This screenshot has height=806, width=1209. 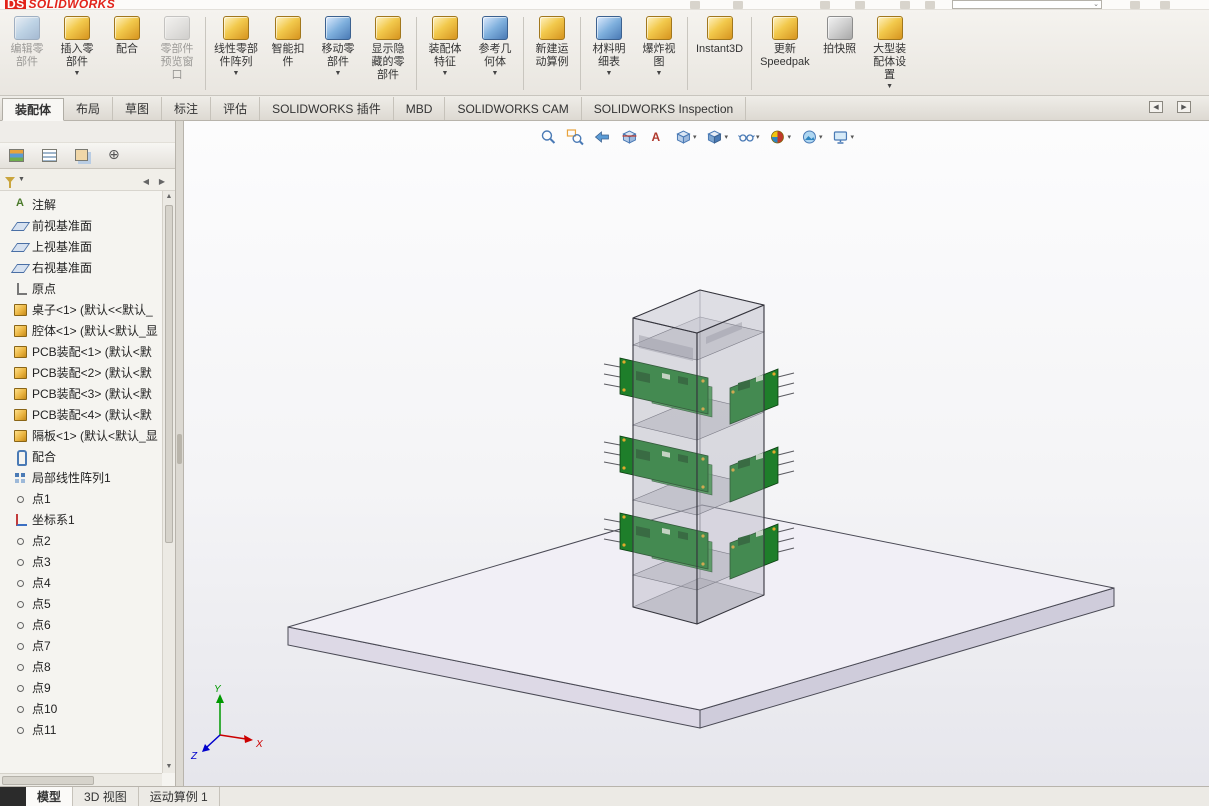 What do you see at coordinates (726, 137) in the screenshot?
I see `dropdown-caret-icon: ▾` at bounding box center [726, 137].